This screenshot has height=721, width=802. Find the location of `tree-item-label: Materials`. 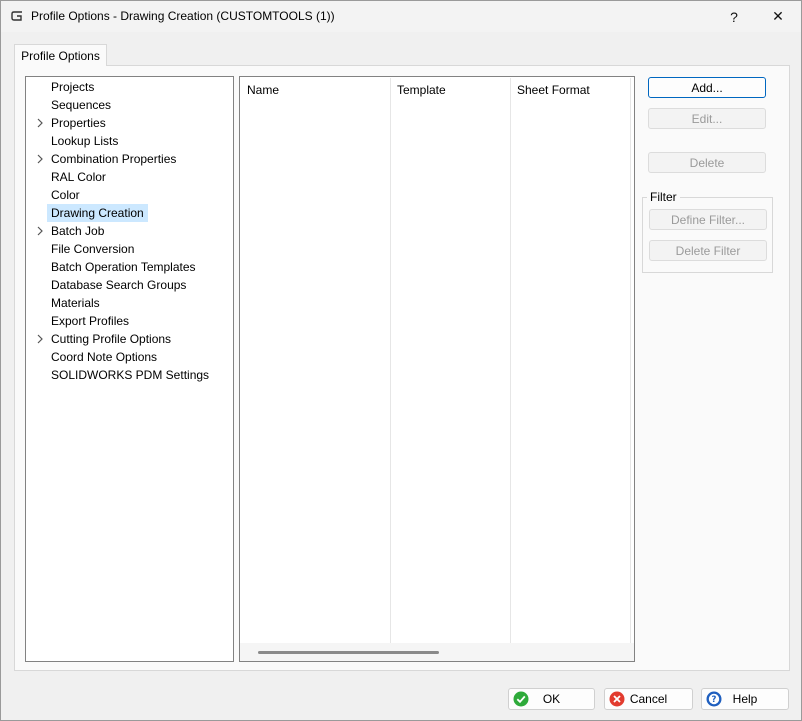

tree-item-label: Materials is located at coordinates (75, 303).